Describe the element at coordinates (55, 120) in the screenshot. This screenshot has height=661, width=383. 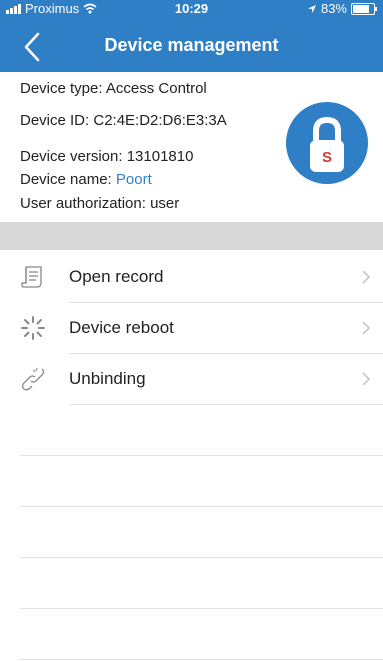
I see `device-id-label: Device ID:` at that location.